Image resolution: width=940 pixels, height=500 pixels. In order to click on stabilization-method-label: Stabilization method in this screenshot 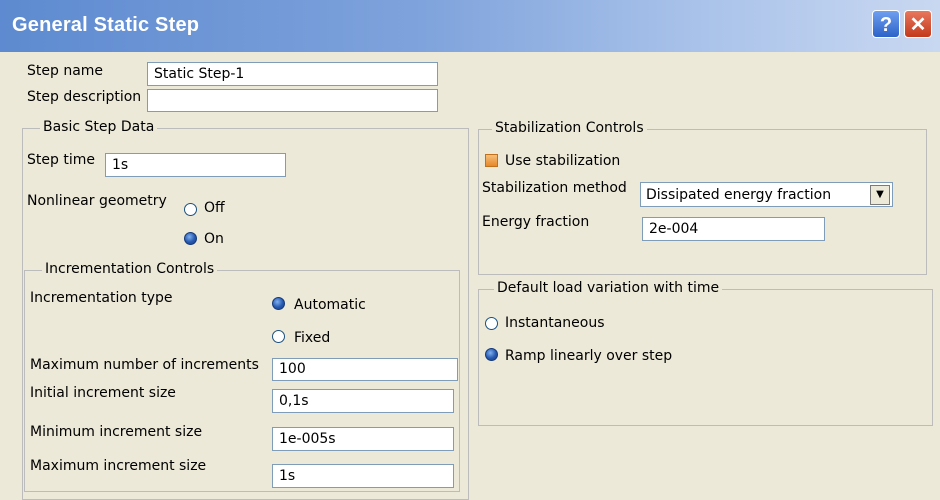, I will do `click(554, 188)`.